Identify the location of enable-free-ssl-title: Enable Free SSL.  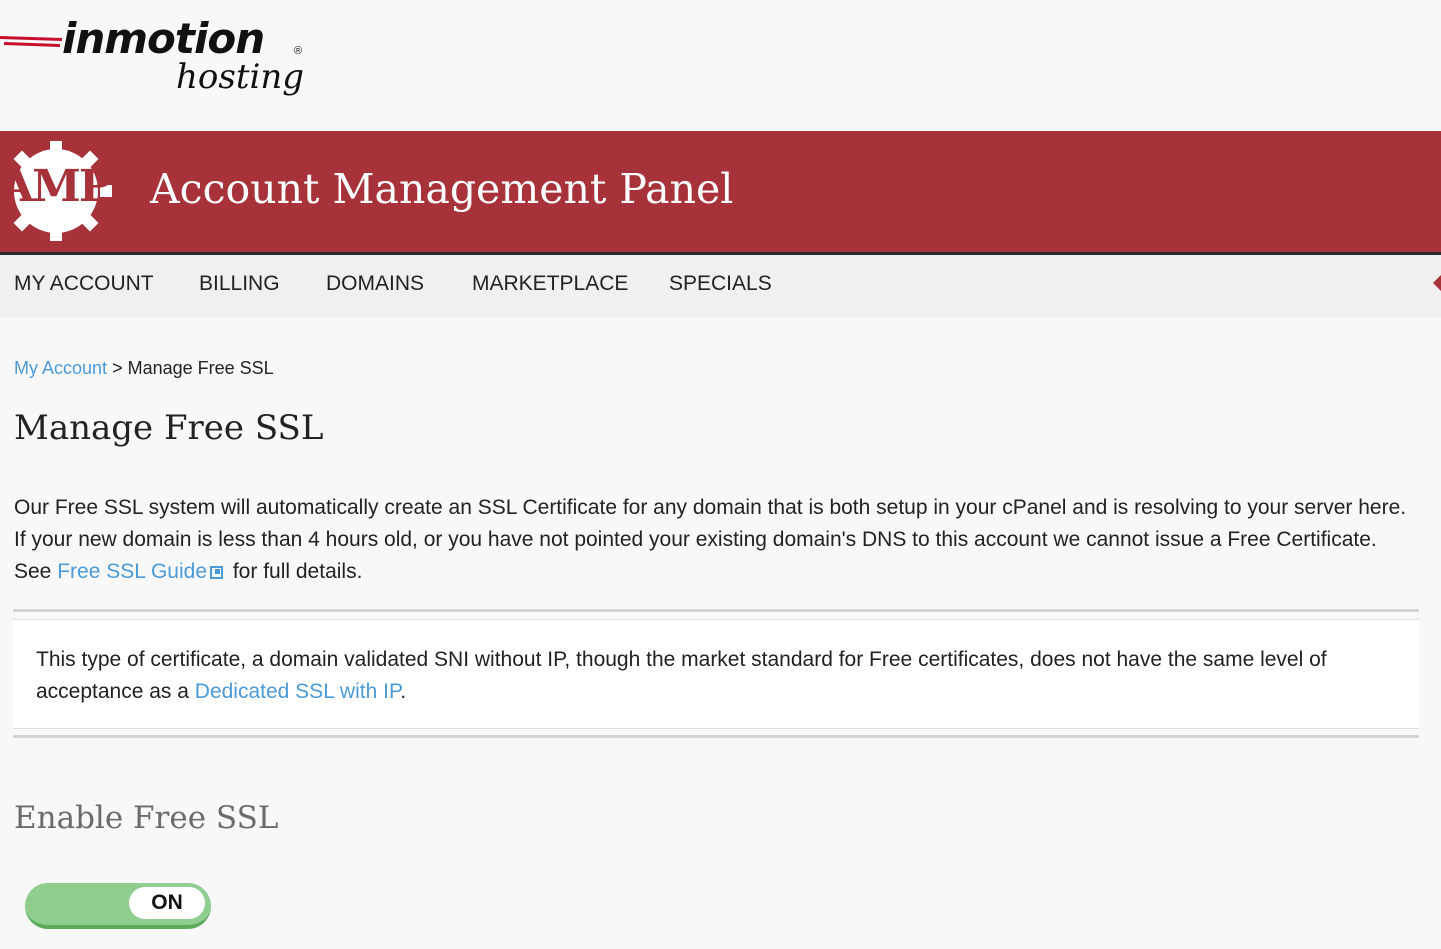
(146, 818).